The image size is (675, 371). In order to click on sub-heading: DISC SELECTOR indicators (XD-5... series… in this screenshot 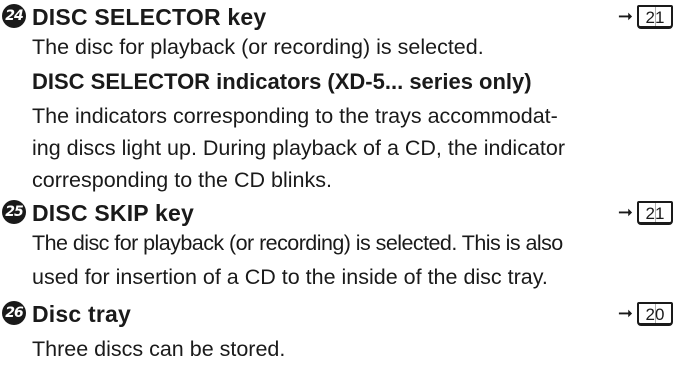, I will do `click(282, 81)`.